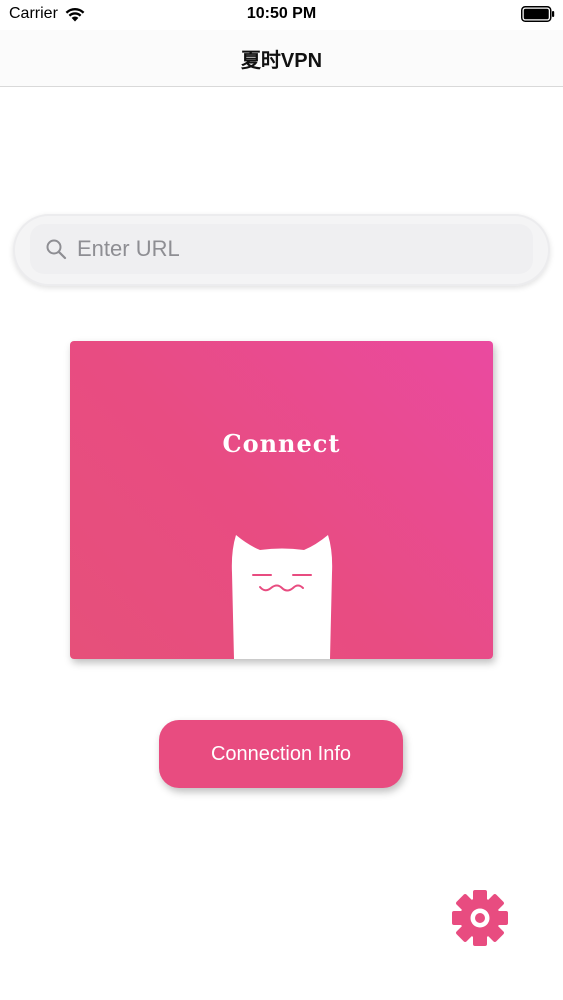 This screenshot has height=1000, width=563. I want to click on status-bar: Carrier 10:50 PM, so click(281, 15).